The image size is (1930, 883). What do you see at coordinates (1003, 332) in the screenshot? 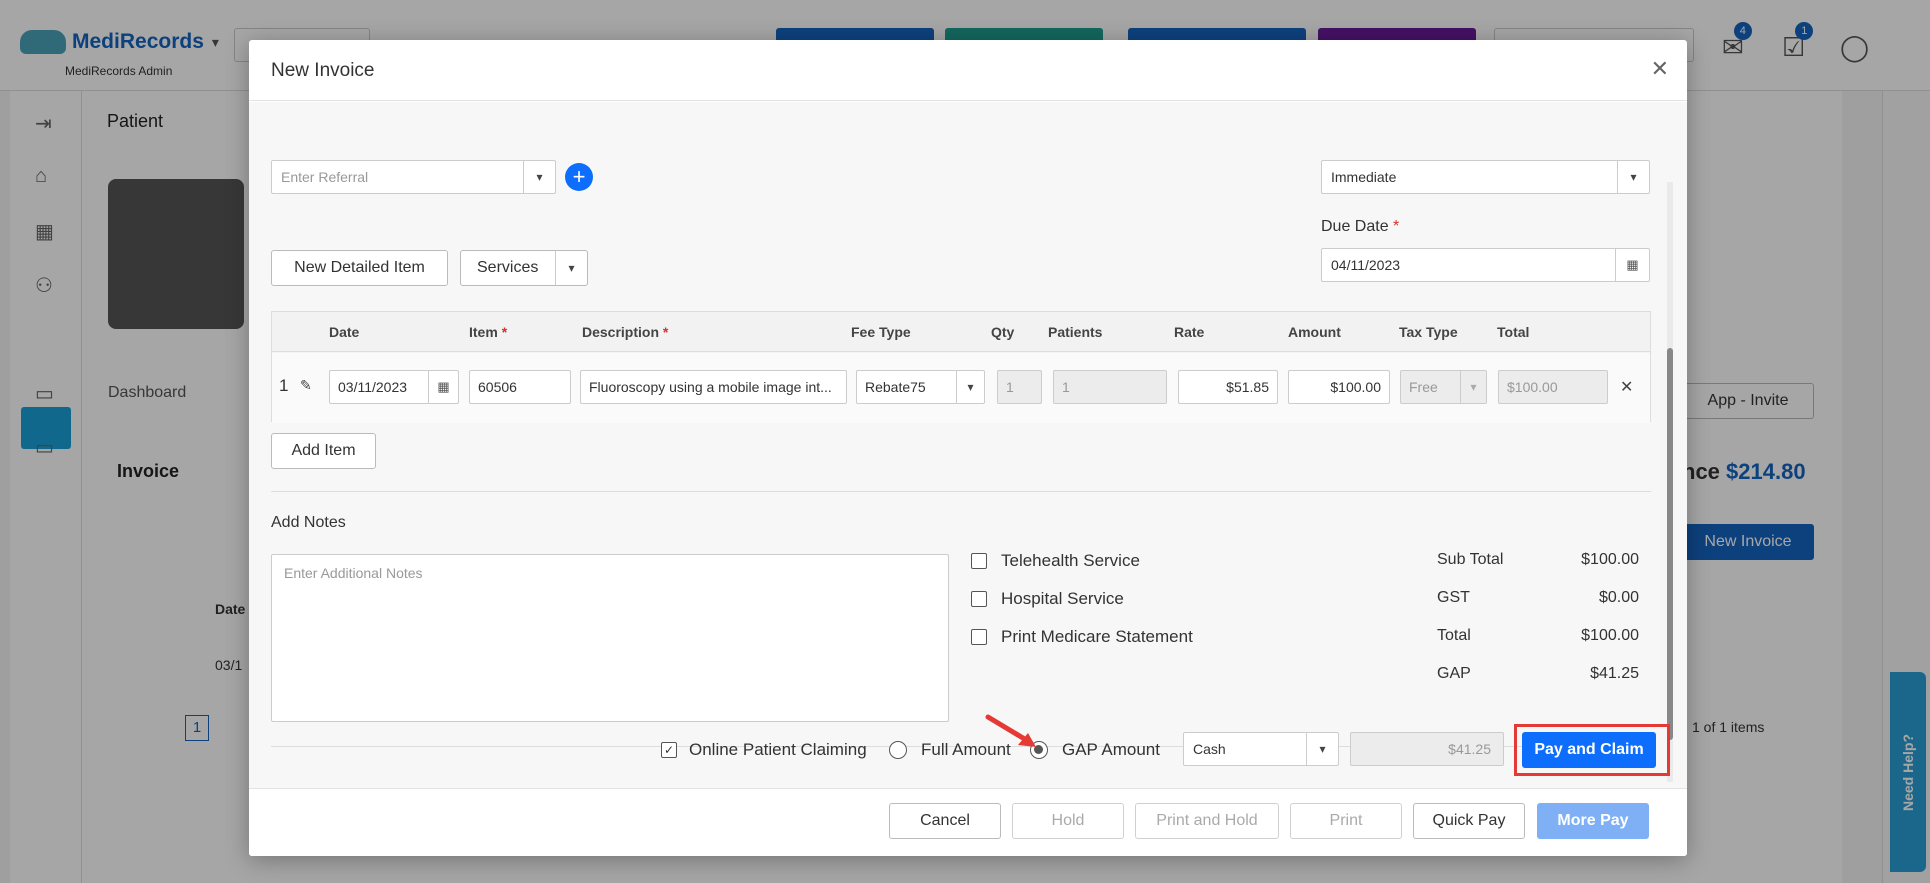
I see `header-qty: Qty` at bounding box center [1003, 332].